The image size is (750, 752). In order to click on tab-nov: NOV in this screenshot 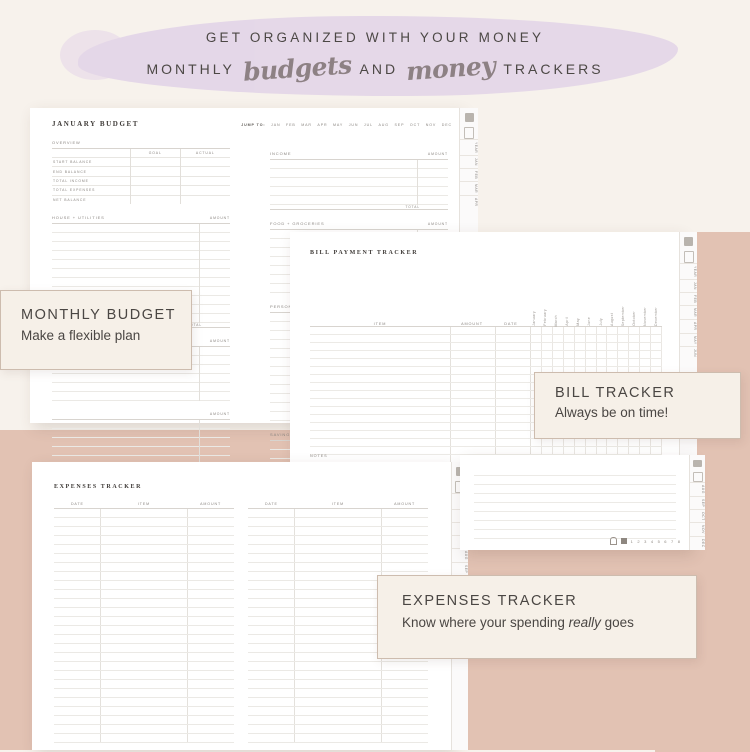, I will do `click(697, 529)`.